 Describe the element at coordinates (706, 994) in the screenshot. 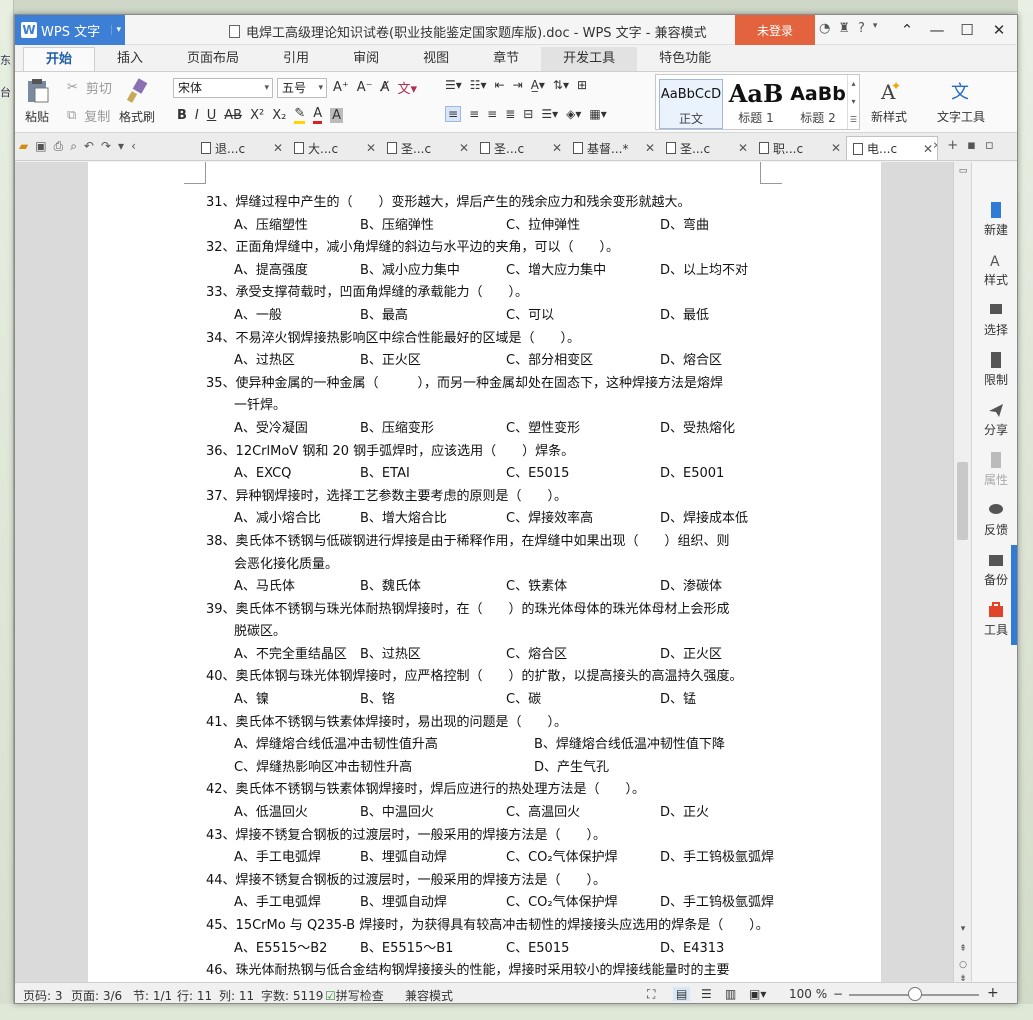

I see `outline-view-icon: ☰` at that location.